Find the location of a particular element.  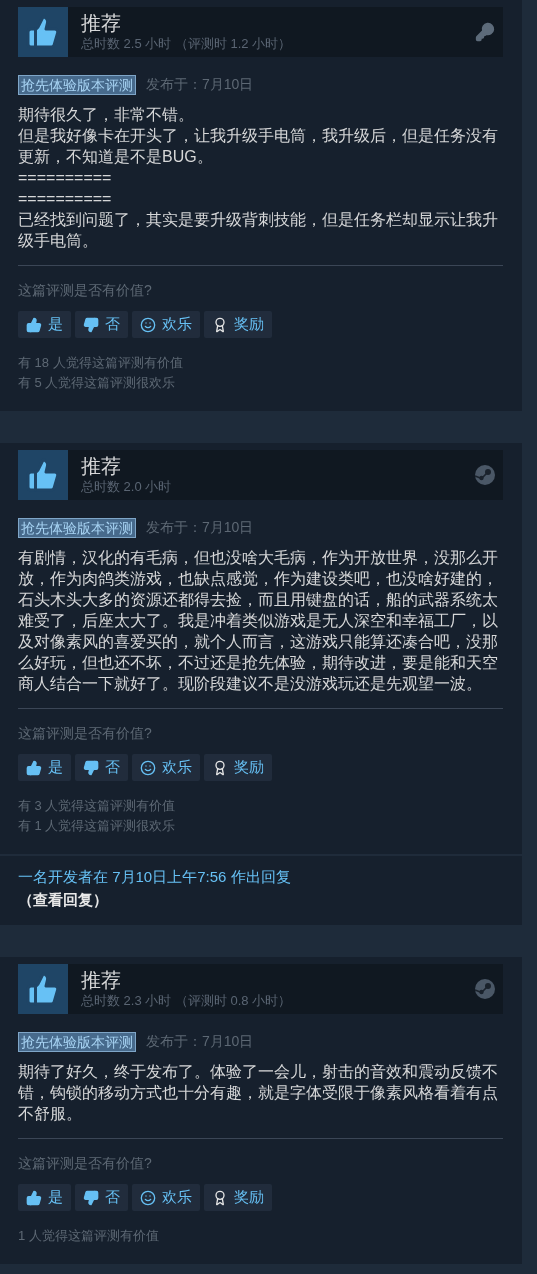

view-reply-link: （查看回复） is located at coordinates (261, 899).